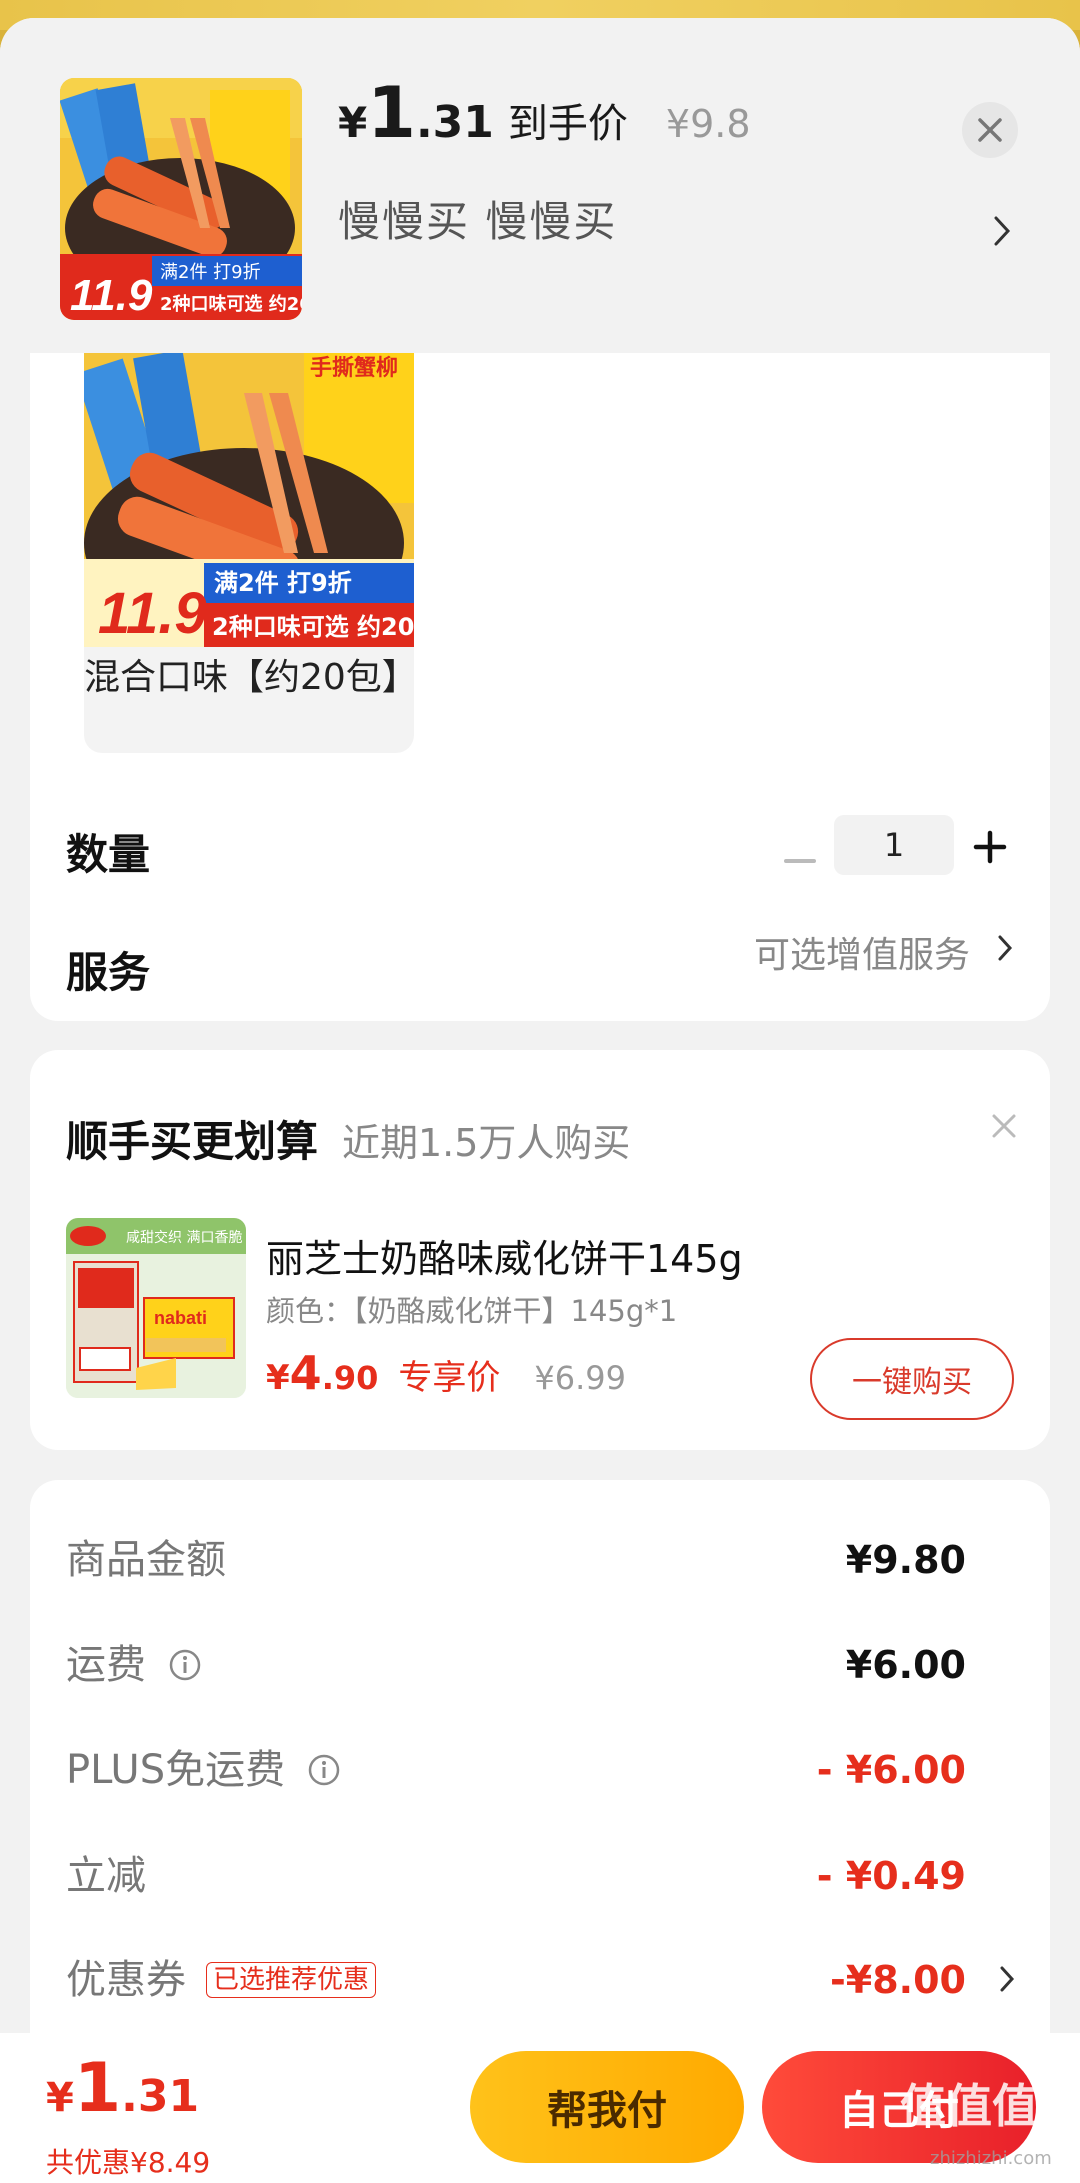  What do you see at coordinates (472, 1311) in the screenshot?
I see `recommend-product-color: 颜色：【奶酪威化饼干】145g*1` at bounding box center [472, 1311].